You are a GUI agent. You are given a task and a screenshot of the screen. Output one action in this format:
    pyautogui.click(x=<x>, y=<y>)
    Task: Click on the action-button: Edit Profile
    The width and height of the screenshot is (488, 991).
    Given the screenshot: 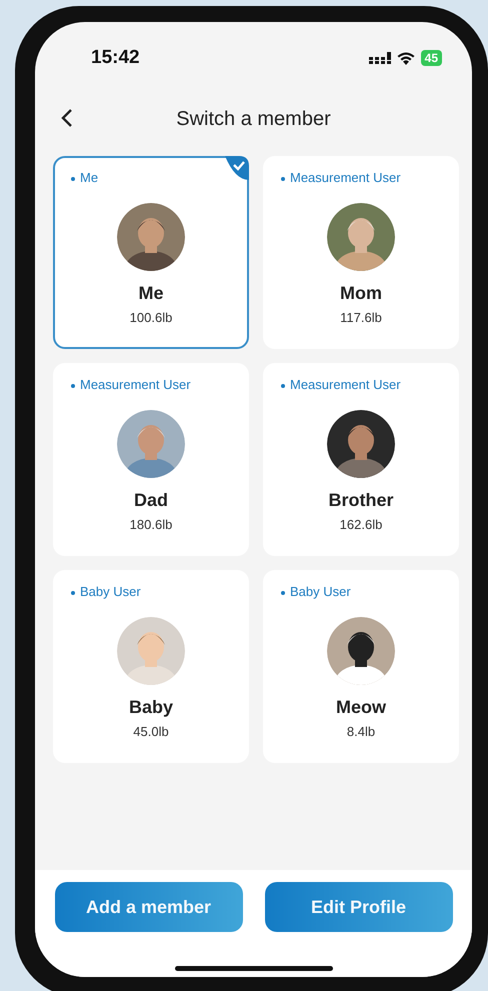 What is the action you would take?
    pyautogui.click(x=358, y=907)
    